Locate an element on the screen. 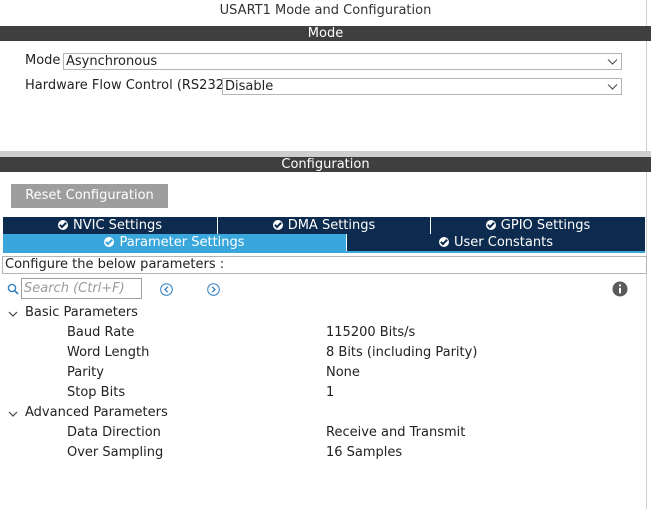 The image size is (651, 509). table-row: Baud Rate 115200 Bits/s is located at coordinates (320, 334).